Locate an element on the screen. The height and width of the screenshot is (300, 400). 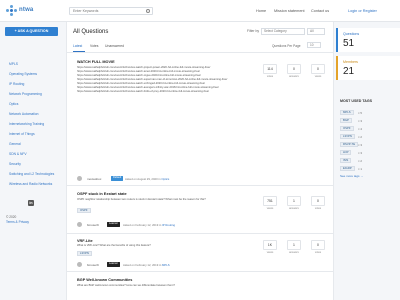
question-category-link: MPLS is located at coordinates (166, 265).